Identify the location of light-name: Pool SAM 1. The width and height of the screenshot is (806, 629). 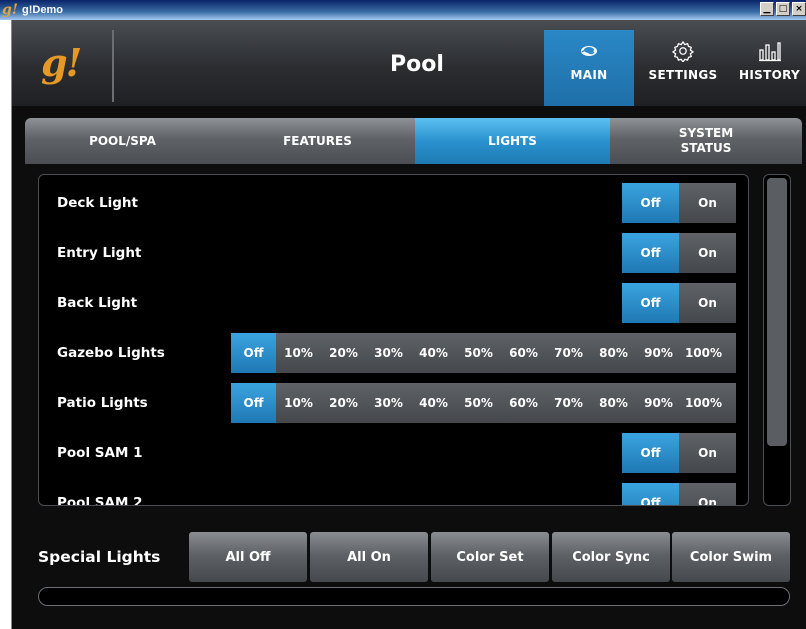
(100, 453).